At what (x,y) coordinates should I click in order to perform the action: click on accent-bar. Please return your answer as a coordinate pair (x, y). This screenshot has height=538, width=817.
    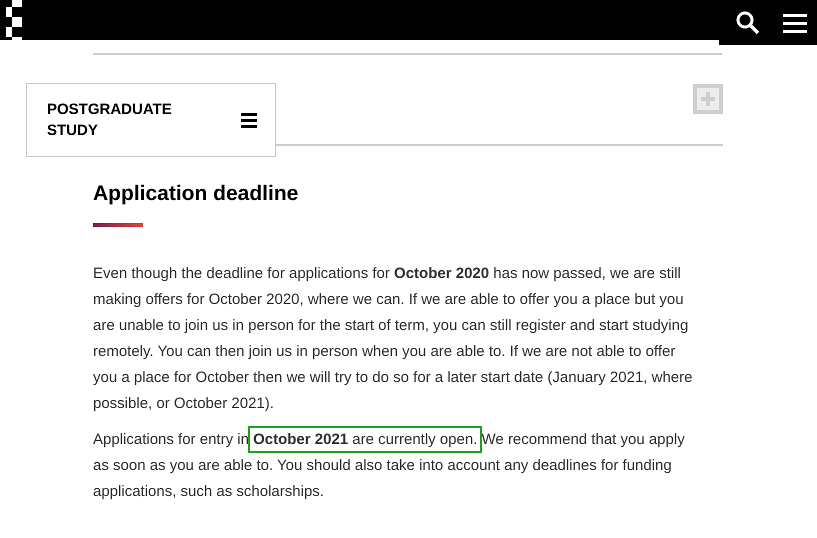
    Looking at the image, I should click on (118, 225).